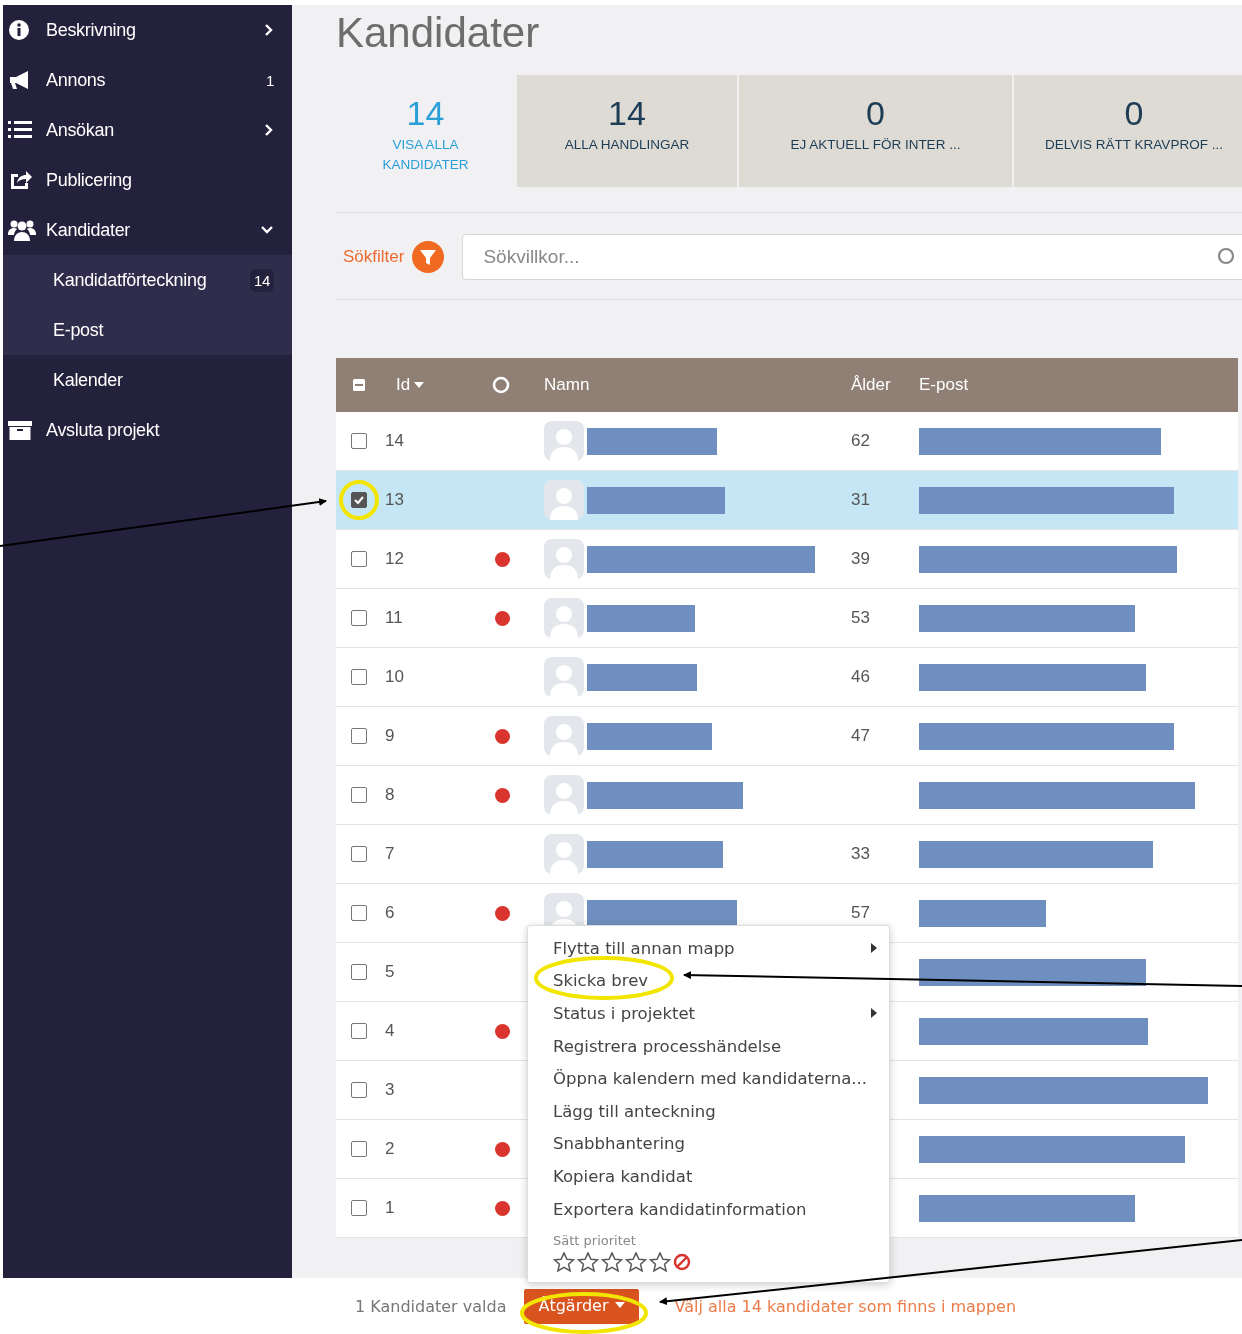 The width and height of the screenshot is (1242, 1334). I want to click on table-cell: 13, so click(394, 499).